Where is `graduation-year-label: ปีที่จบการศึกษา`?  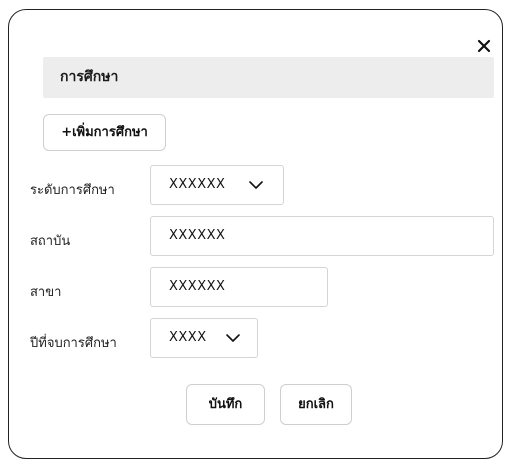
graduation-year-label: ปีที่จบการศึกษา is located at coordinates (73, 343).